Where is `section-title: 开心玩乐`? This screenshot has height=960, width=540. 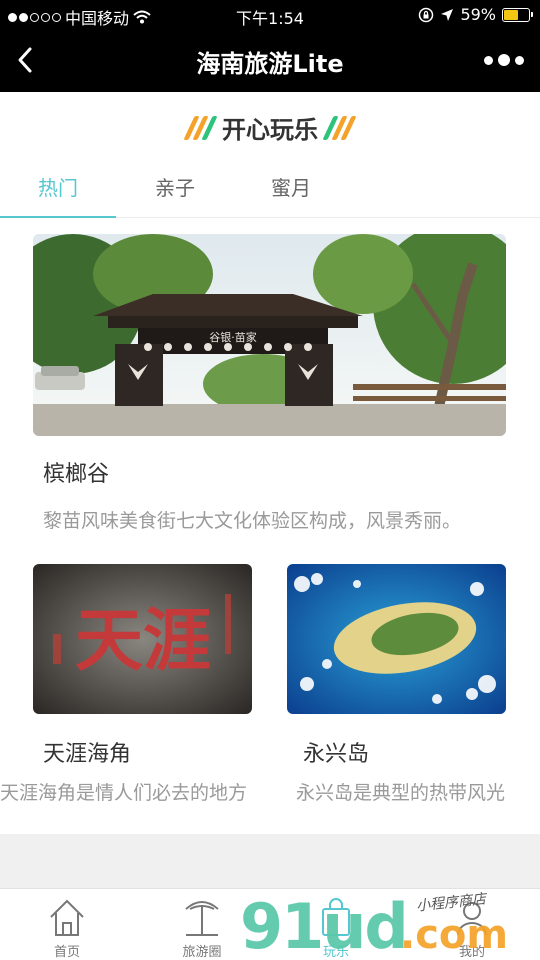 section-title: 开心玩乐 is located at coordinates (270, 130).